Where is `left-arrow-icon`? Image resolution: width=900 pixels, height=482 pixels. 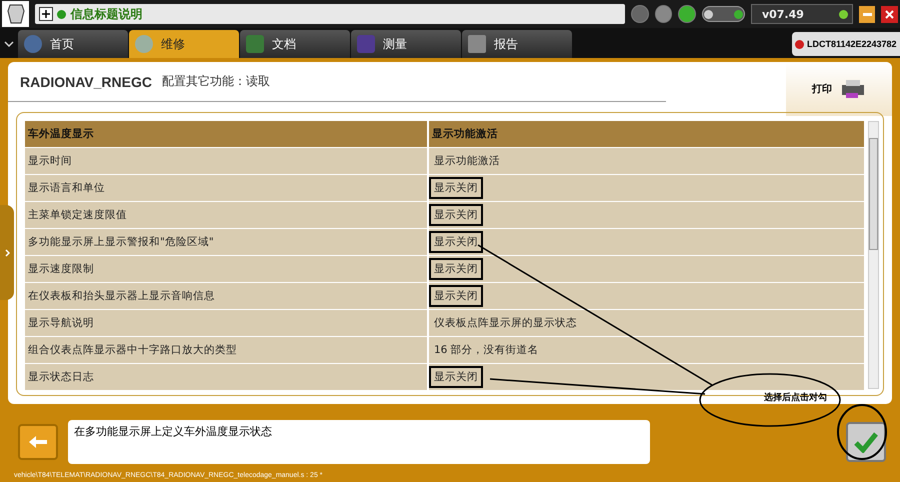
left-arrow-icon is located at coordinates (38, 442).